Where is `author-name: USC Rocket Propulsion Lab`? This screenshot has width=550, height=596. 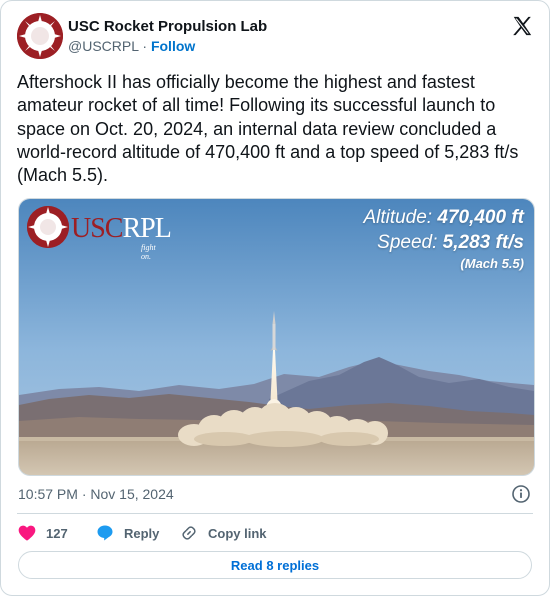
author-name: USC Rocket Propulsion Lab is located at coordinates (167, 26).